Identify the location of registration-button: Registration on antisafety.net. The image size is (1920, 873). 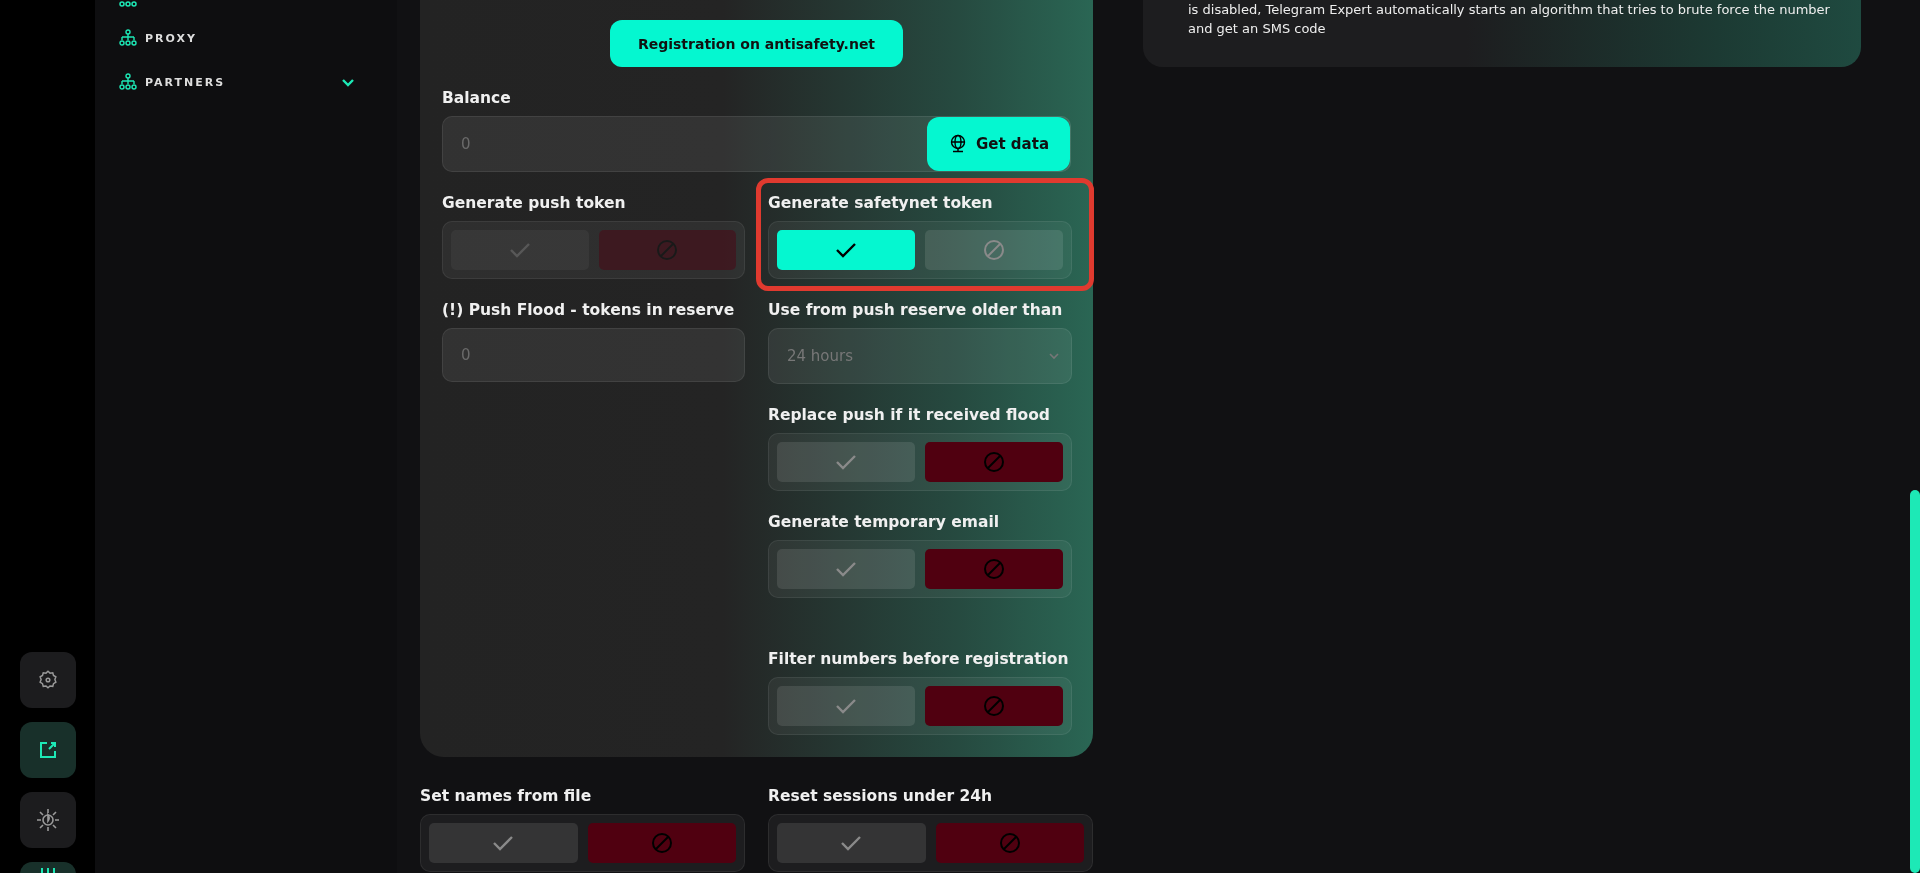
(756, 43).